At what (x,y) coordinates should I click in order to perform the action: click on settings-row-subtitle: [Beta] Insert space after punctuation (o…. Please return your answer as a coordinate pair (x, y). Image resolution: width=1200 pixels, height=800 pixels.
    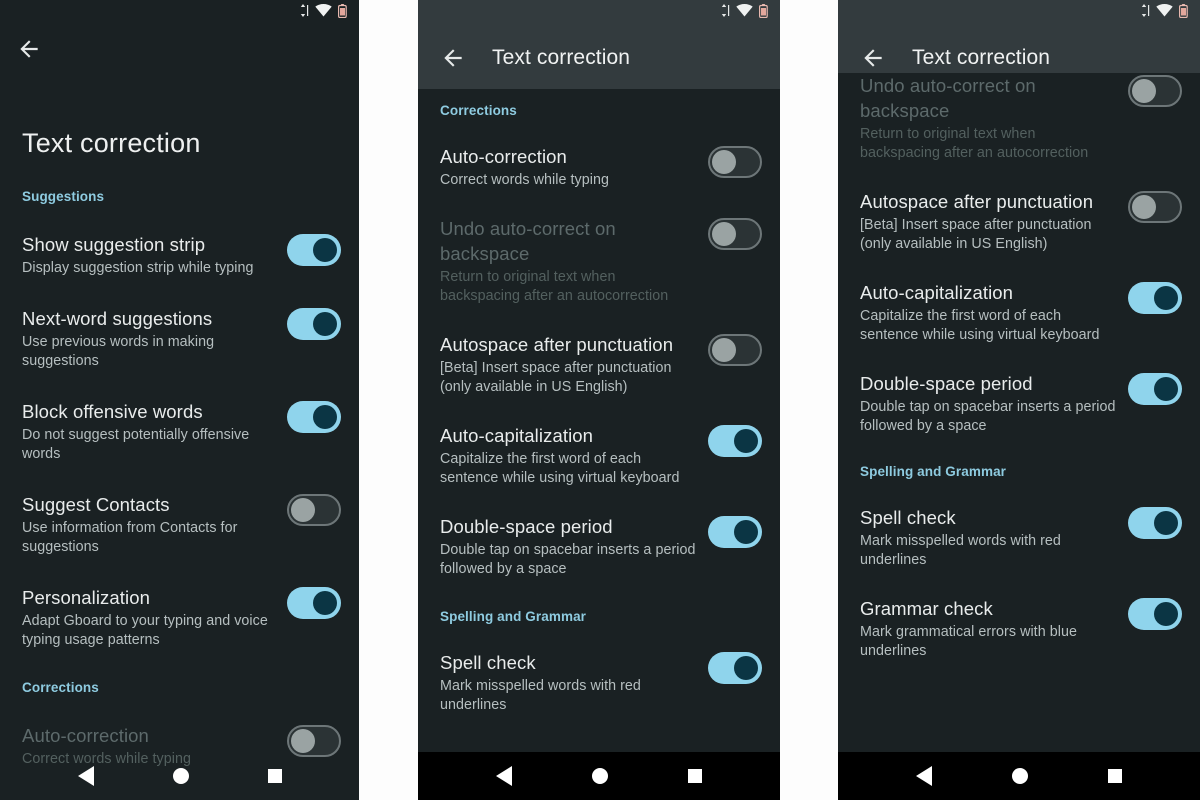
    Looking at the image, I should click on (556, 377).